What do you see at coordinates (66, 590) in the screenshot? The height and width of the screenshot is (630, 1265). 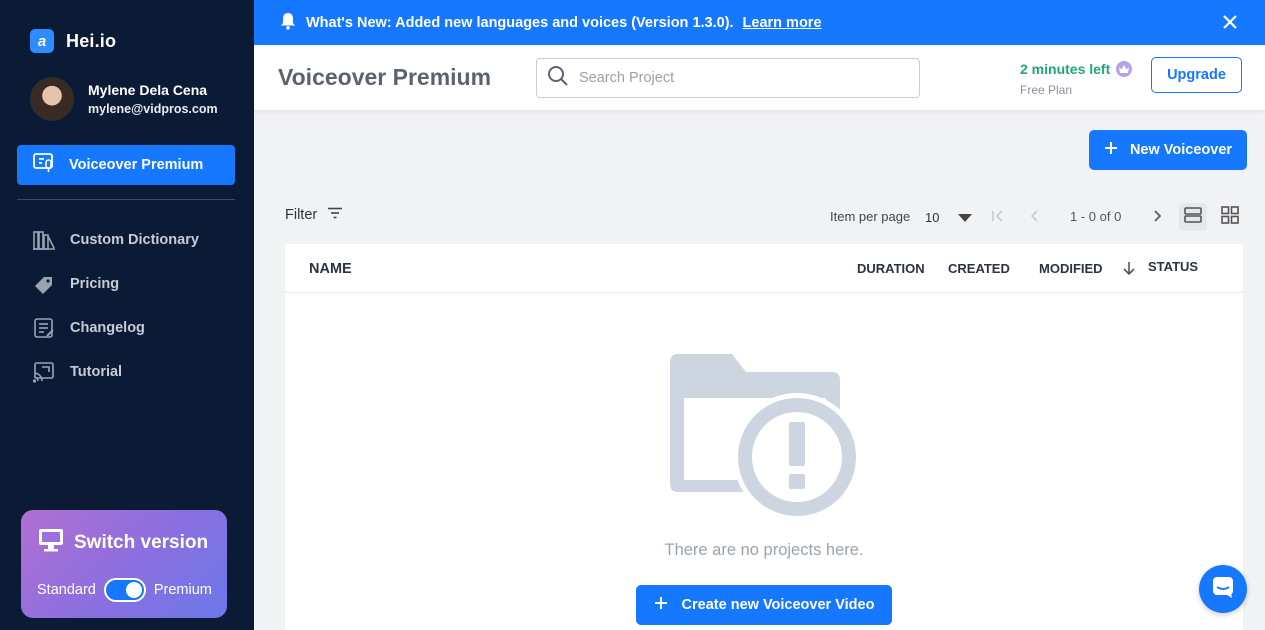 I see `standard-label: Standard` at bounding box center [66, 590].